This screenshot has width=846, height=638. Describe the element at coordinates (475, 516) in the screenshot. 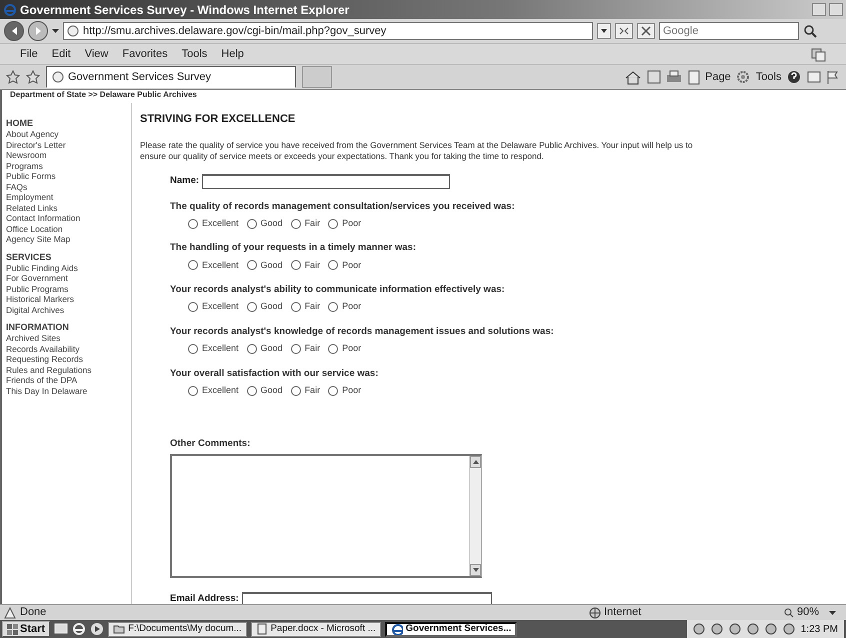

I see `scrollbar` at that location.